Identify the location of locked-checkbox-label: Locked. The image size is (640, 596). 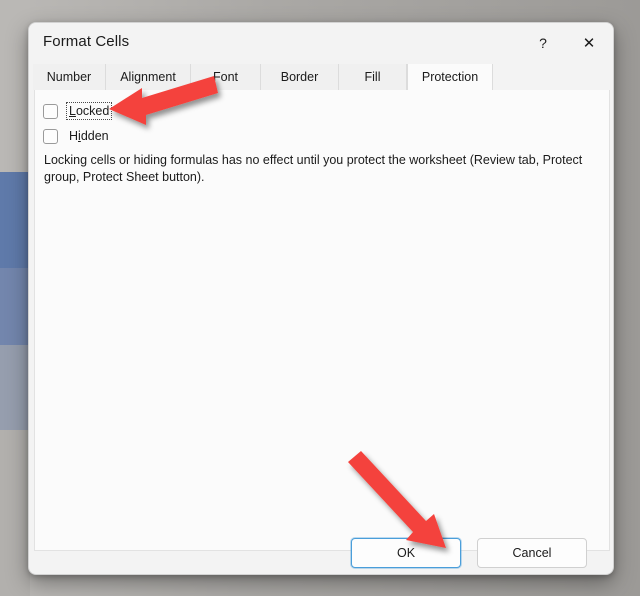
(89, 111).